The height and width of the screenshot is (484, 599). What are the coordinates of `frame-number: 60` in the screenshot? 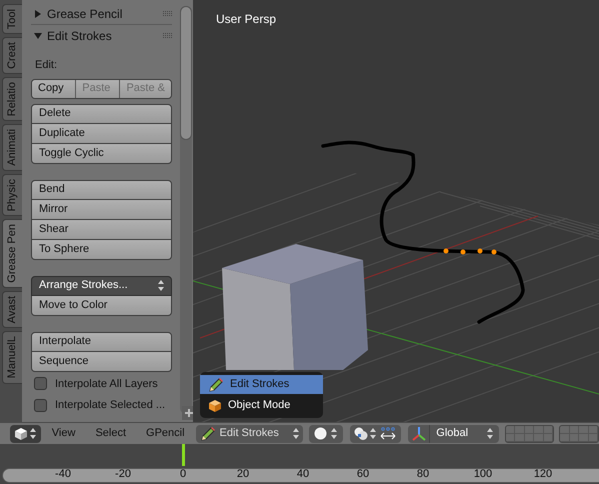 It's located at (363, 474).